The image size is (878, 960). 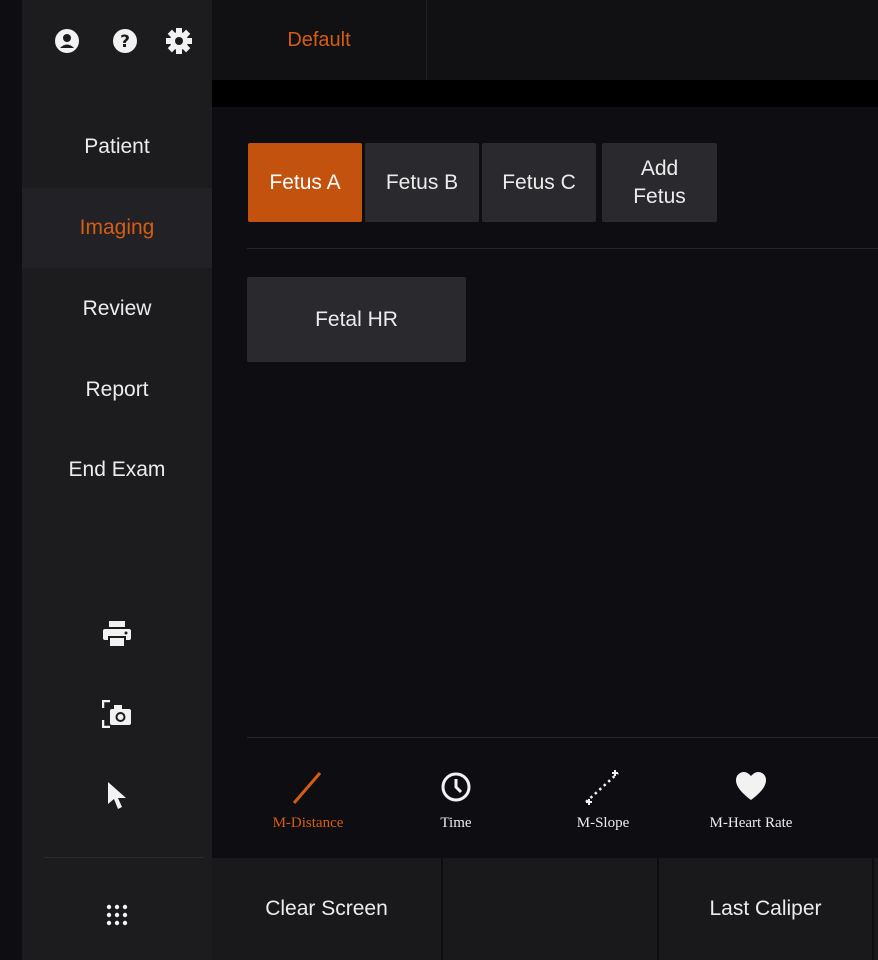 I want to click on nav-end-exam: End Exam, so click(x=117, y=470).